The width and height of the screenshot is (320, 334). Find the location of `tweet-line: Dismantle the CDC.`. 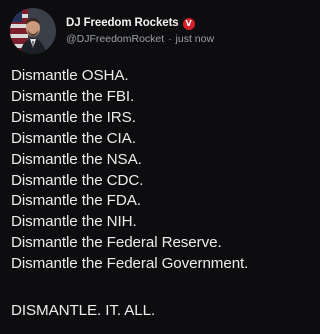

tweet-line: Dismantle the CDC. is located at coordinates (77, 180).